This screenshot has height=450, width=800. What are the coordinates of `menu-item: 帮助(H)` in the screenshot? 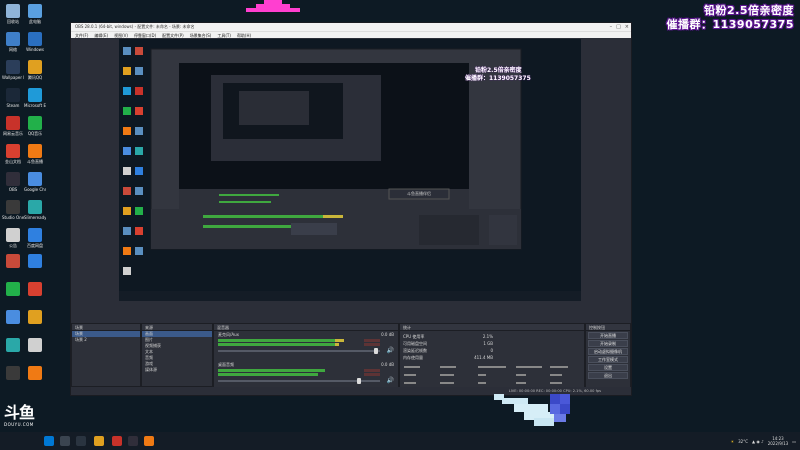 It's located at (244, 35).